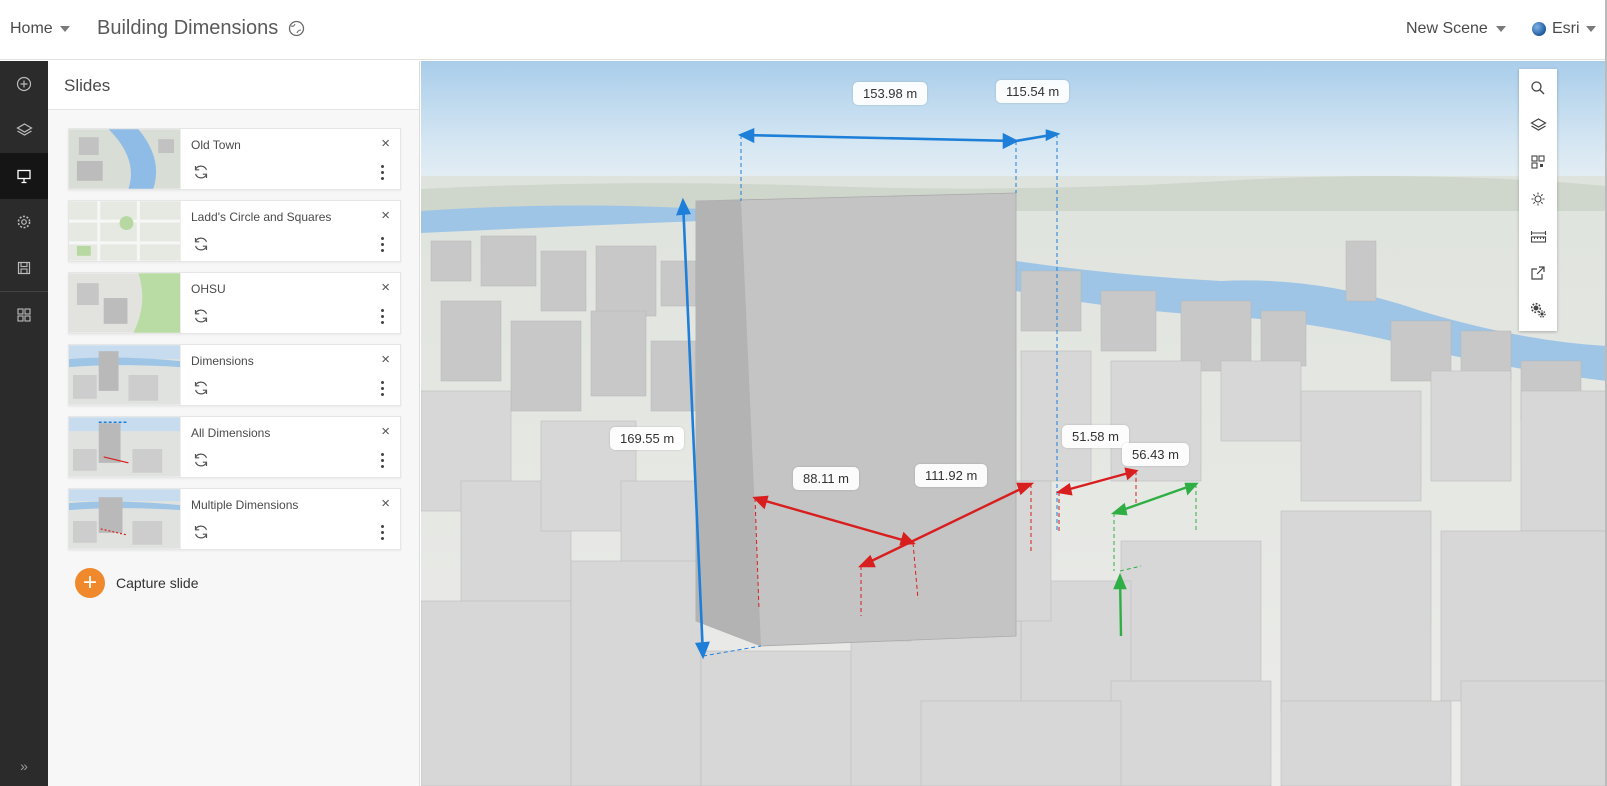 This screenshot has width=1607, height=786. I want to click on add-button, so click(24, 84).